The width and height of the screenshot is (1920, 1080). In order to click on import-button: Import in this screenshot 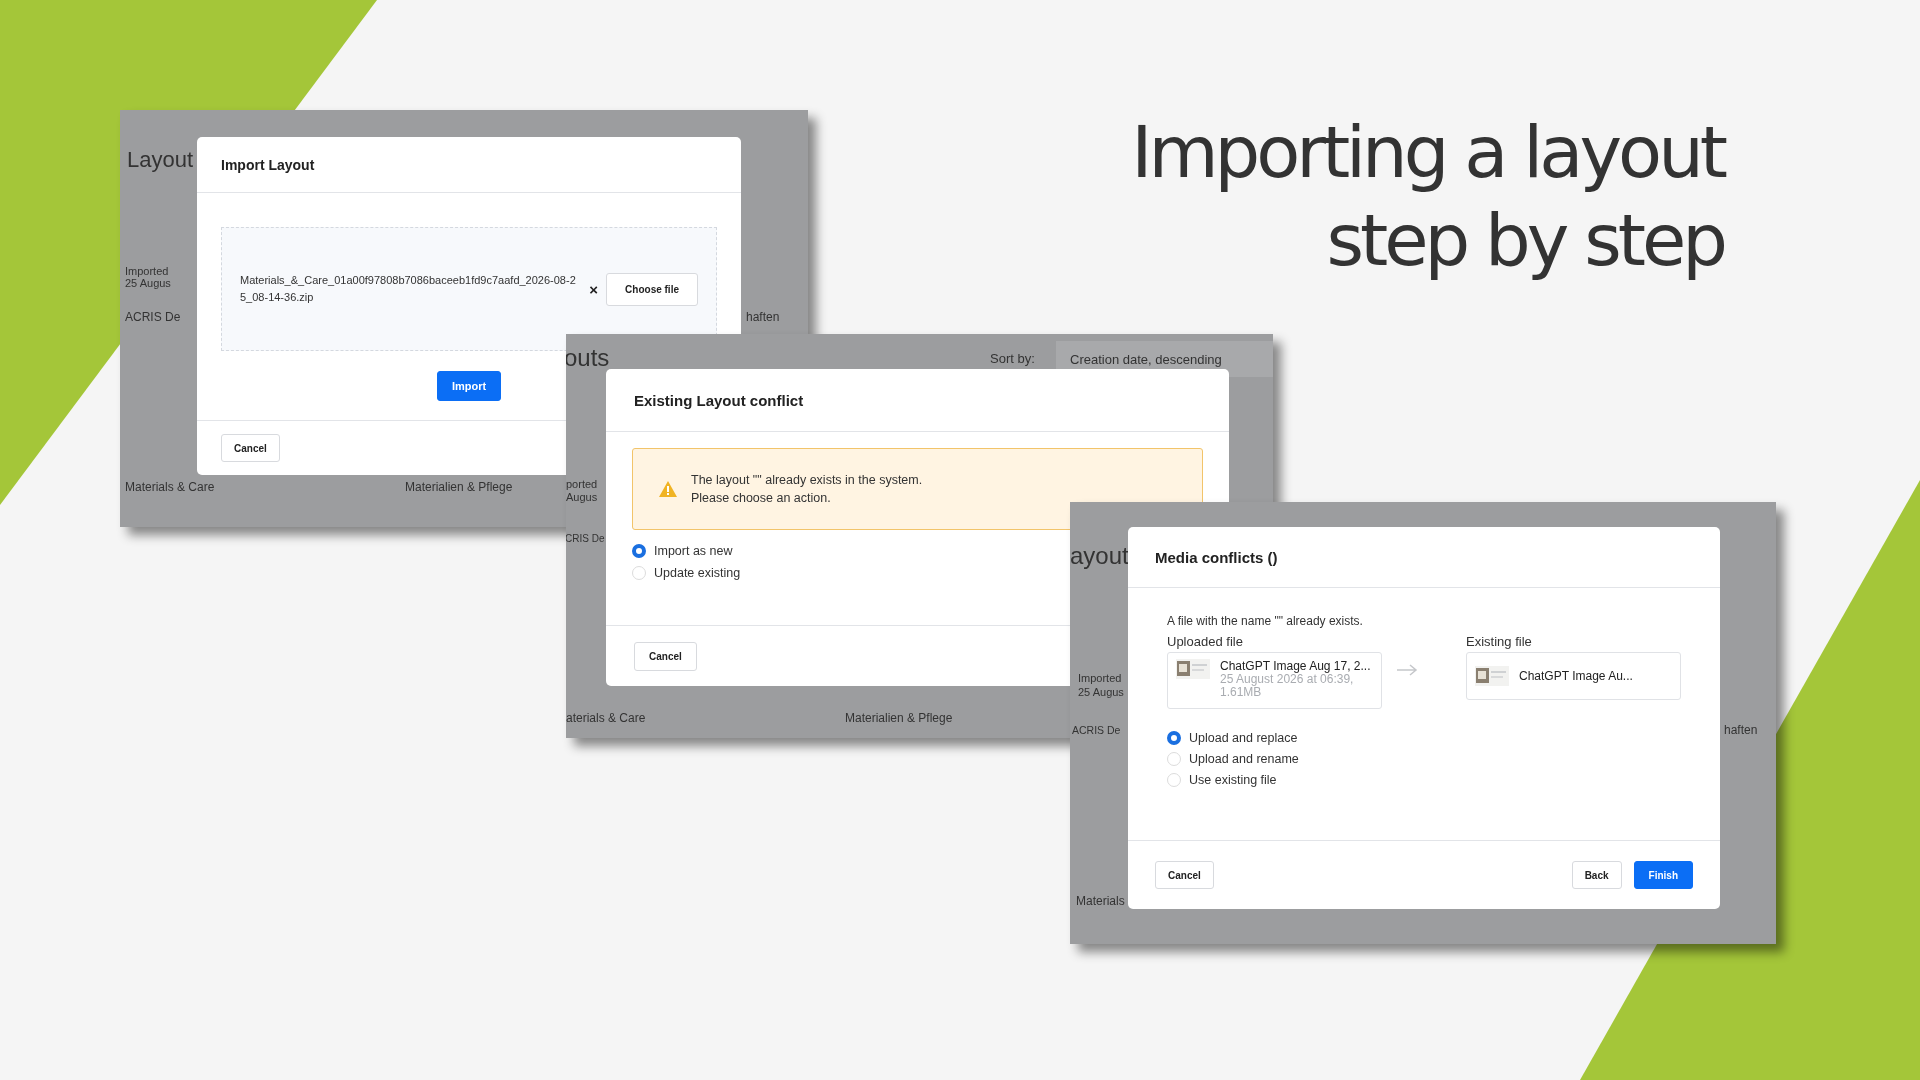, I will do `click(469, 386)`.